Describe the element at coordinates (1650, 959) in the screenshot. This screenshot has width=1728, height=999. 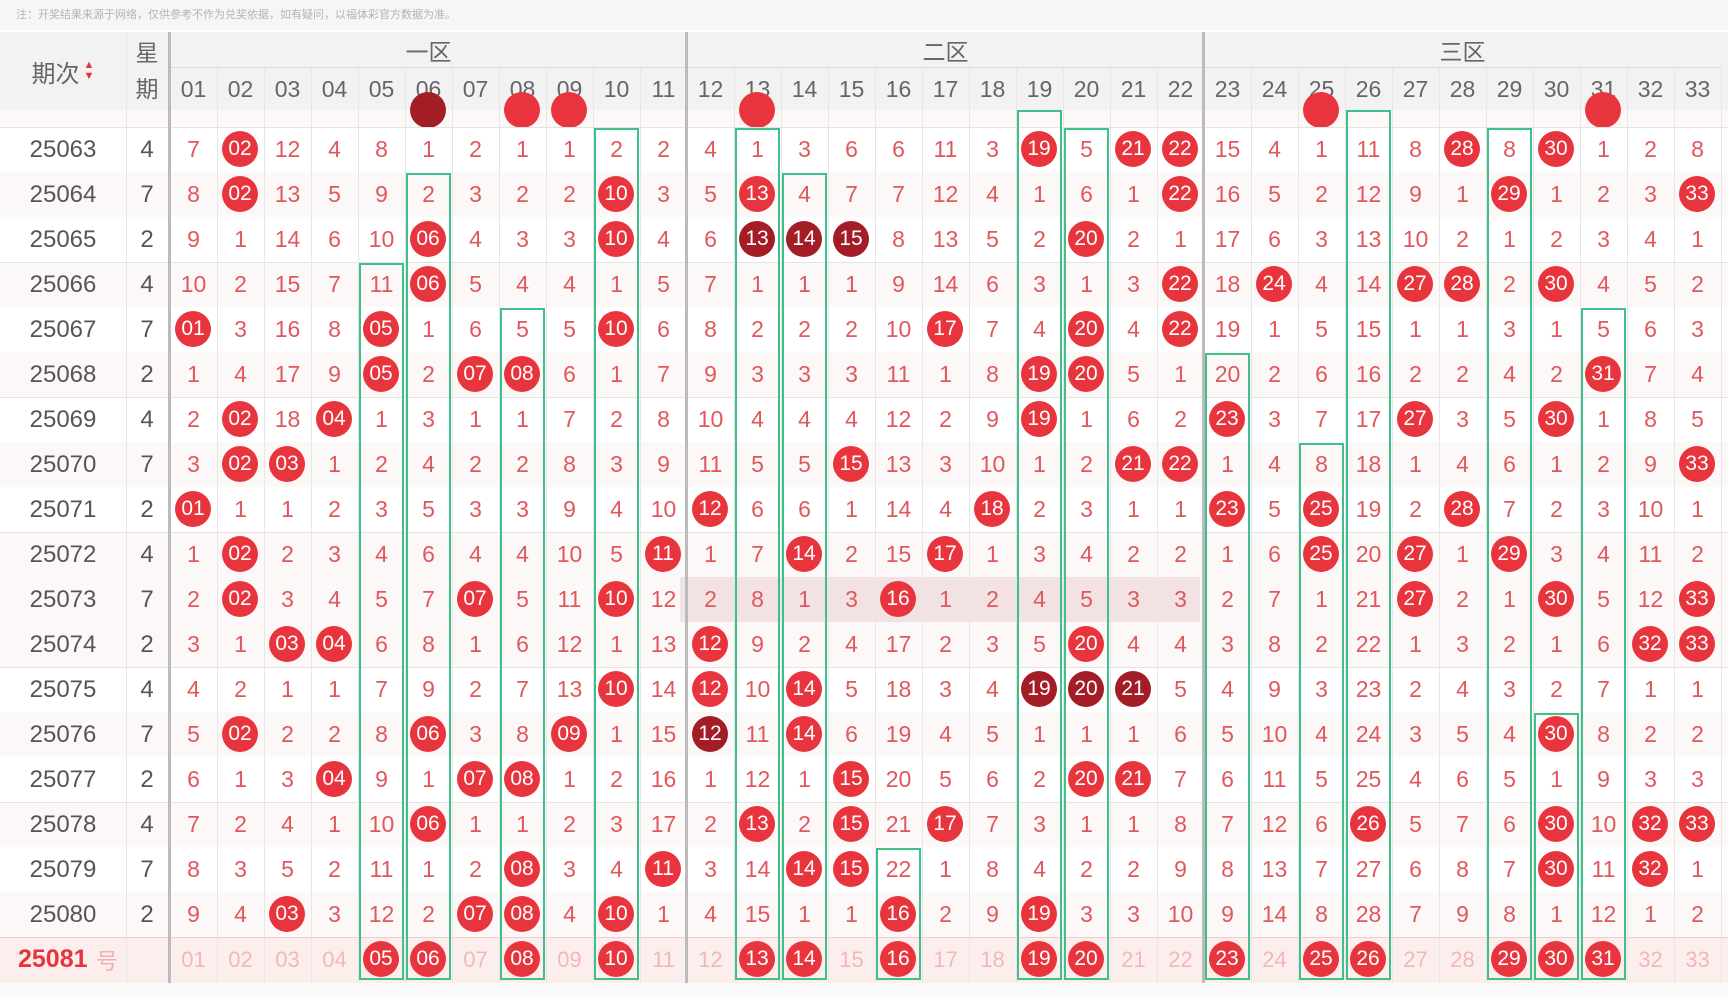
I see `candidate-number: 32` at that location.